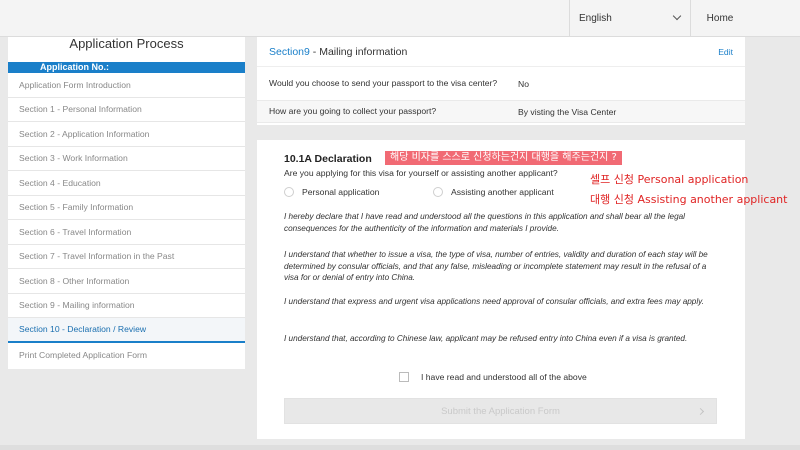  I want to click on declaration-heading: 10.1A Declaration, so click(328, 159).